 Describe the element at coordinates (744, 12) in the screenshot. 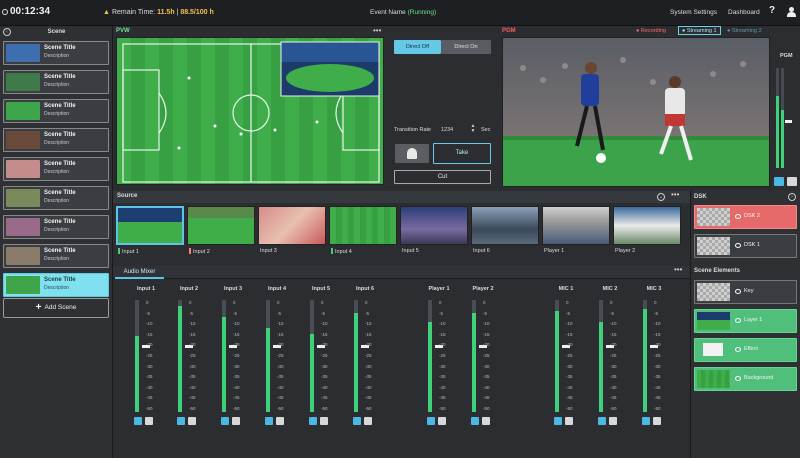

I see `dashboard-link: Dashboard` at that location.